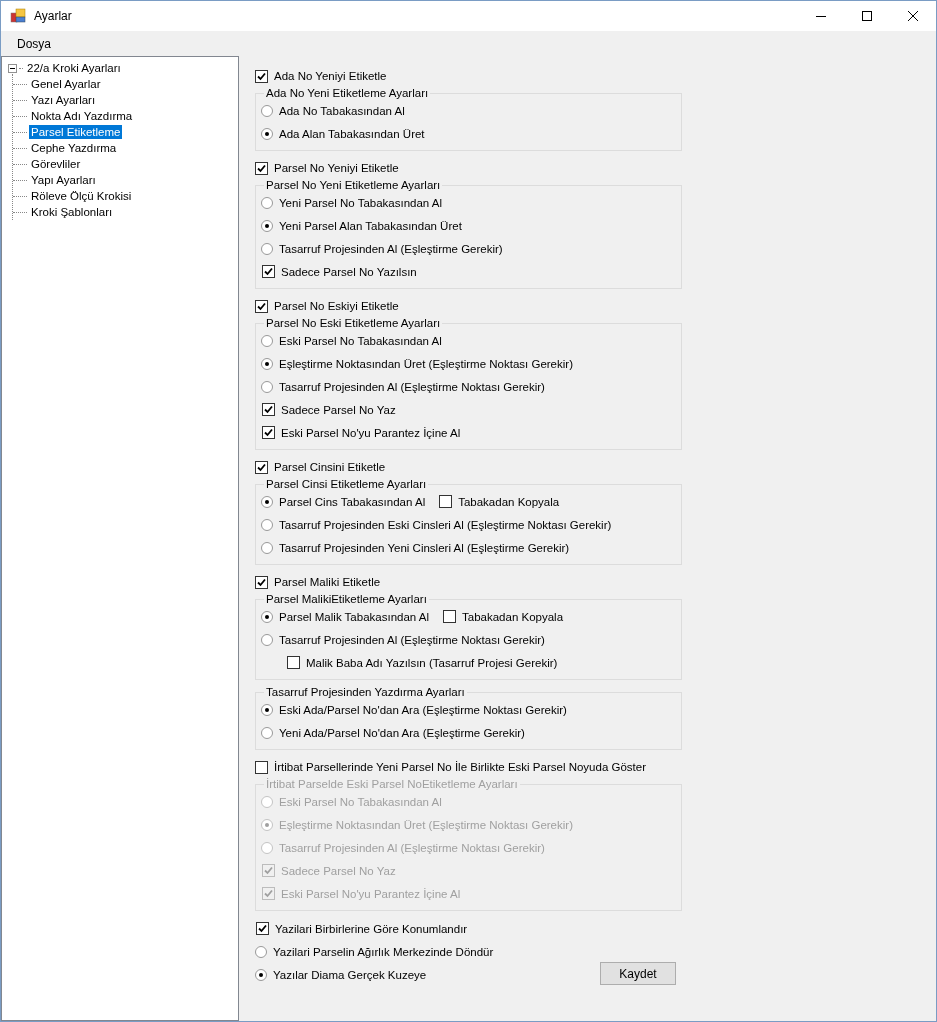 This screenshot has height=1022, width=937. I want to click on option-label: Parsel No Yeniyi Etiketle, so click(336, 168).